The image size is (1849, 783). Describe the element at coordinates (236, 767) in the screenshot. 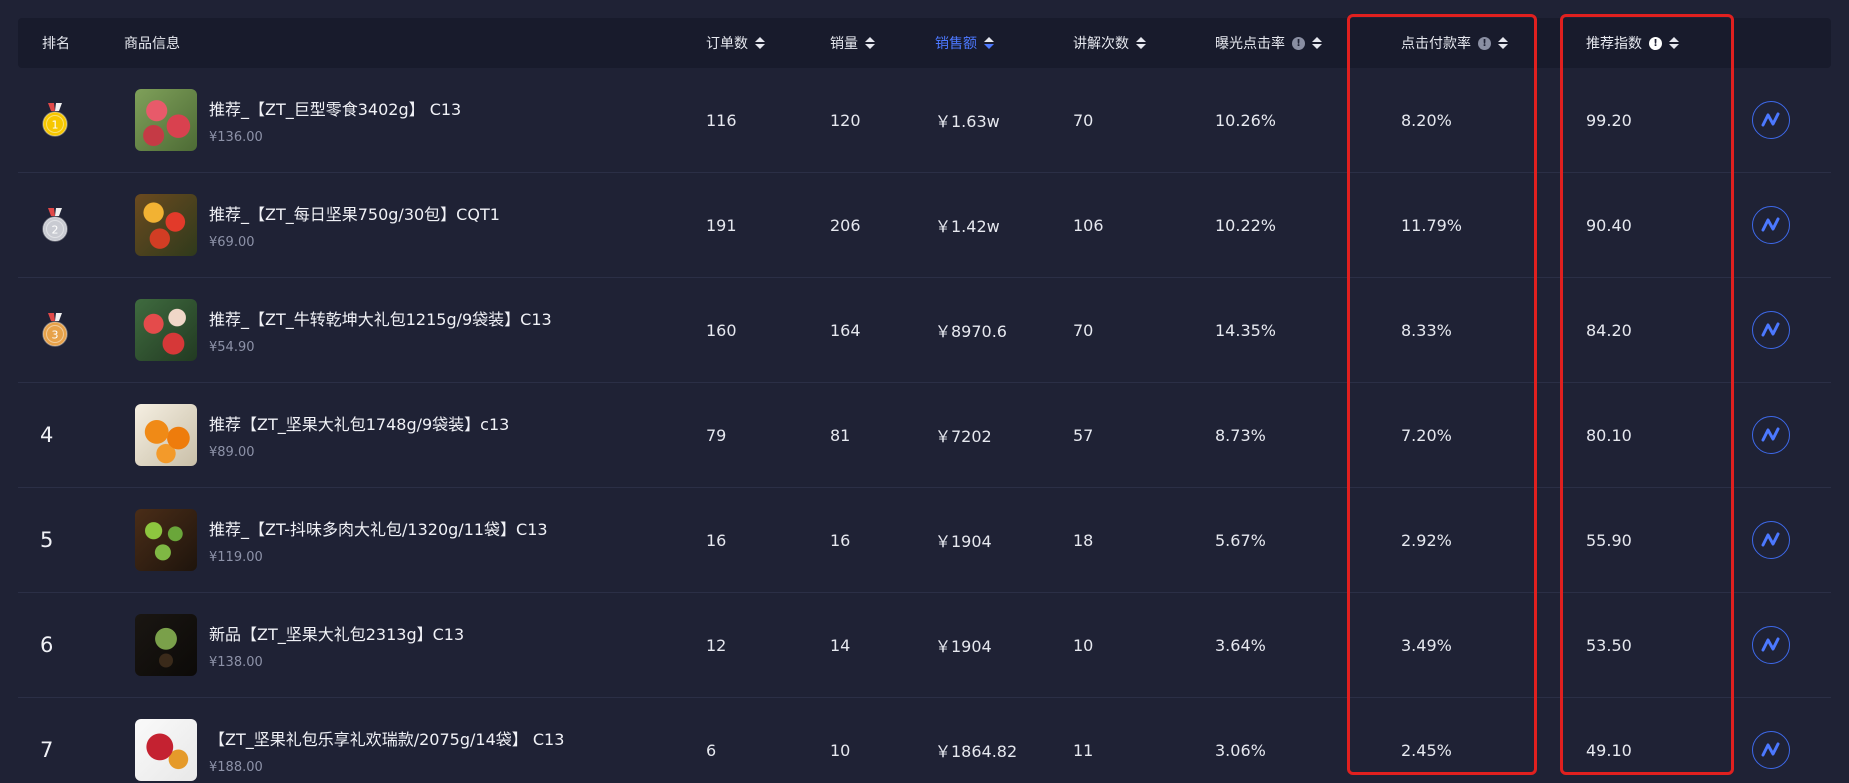

I see `product-price: ¥188.00` at that location.